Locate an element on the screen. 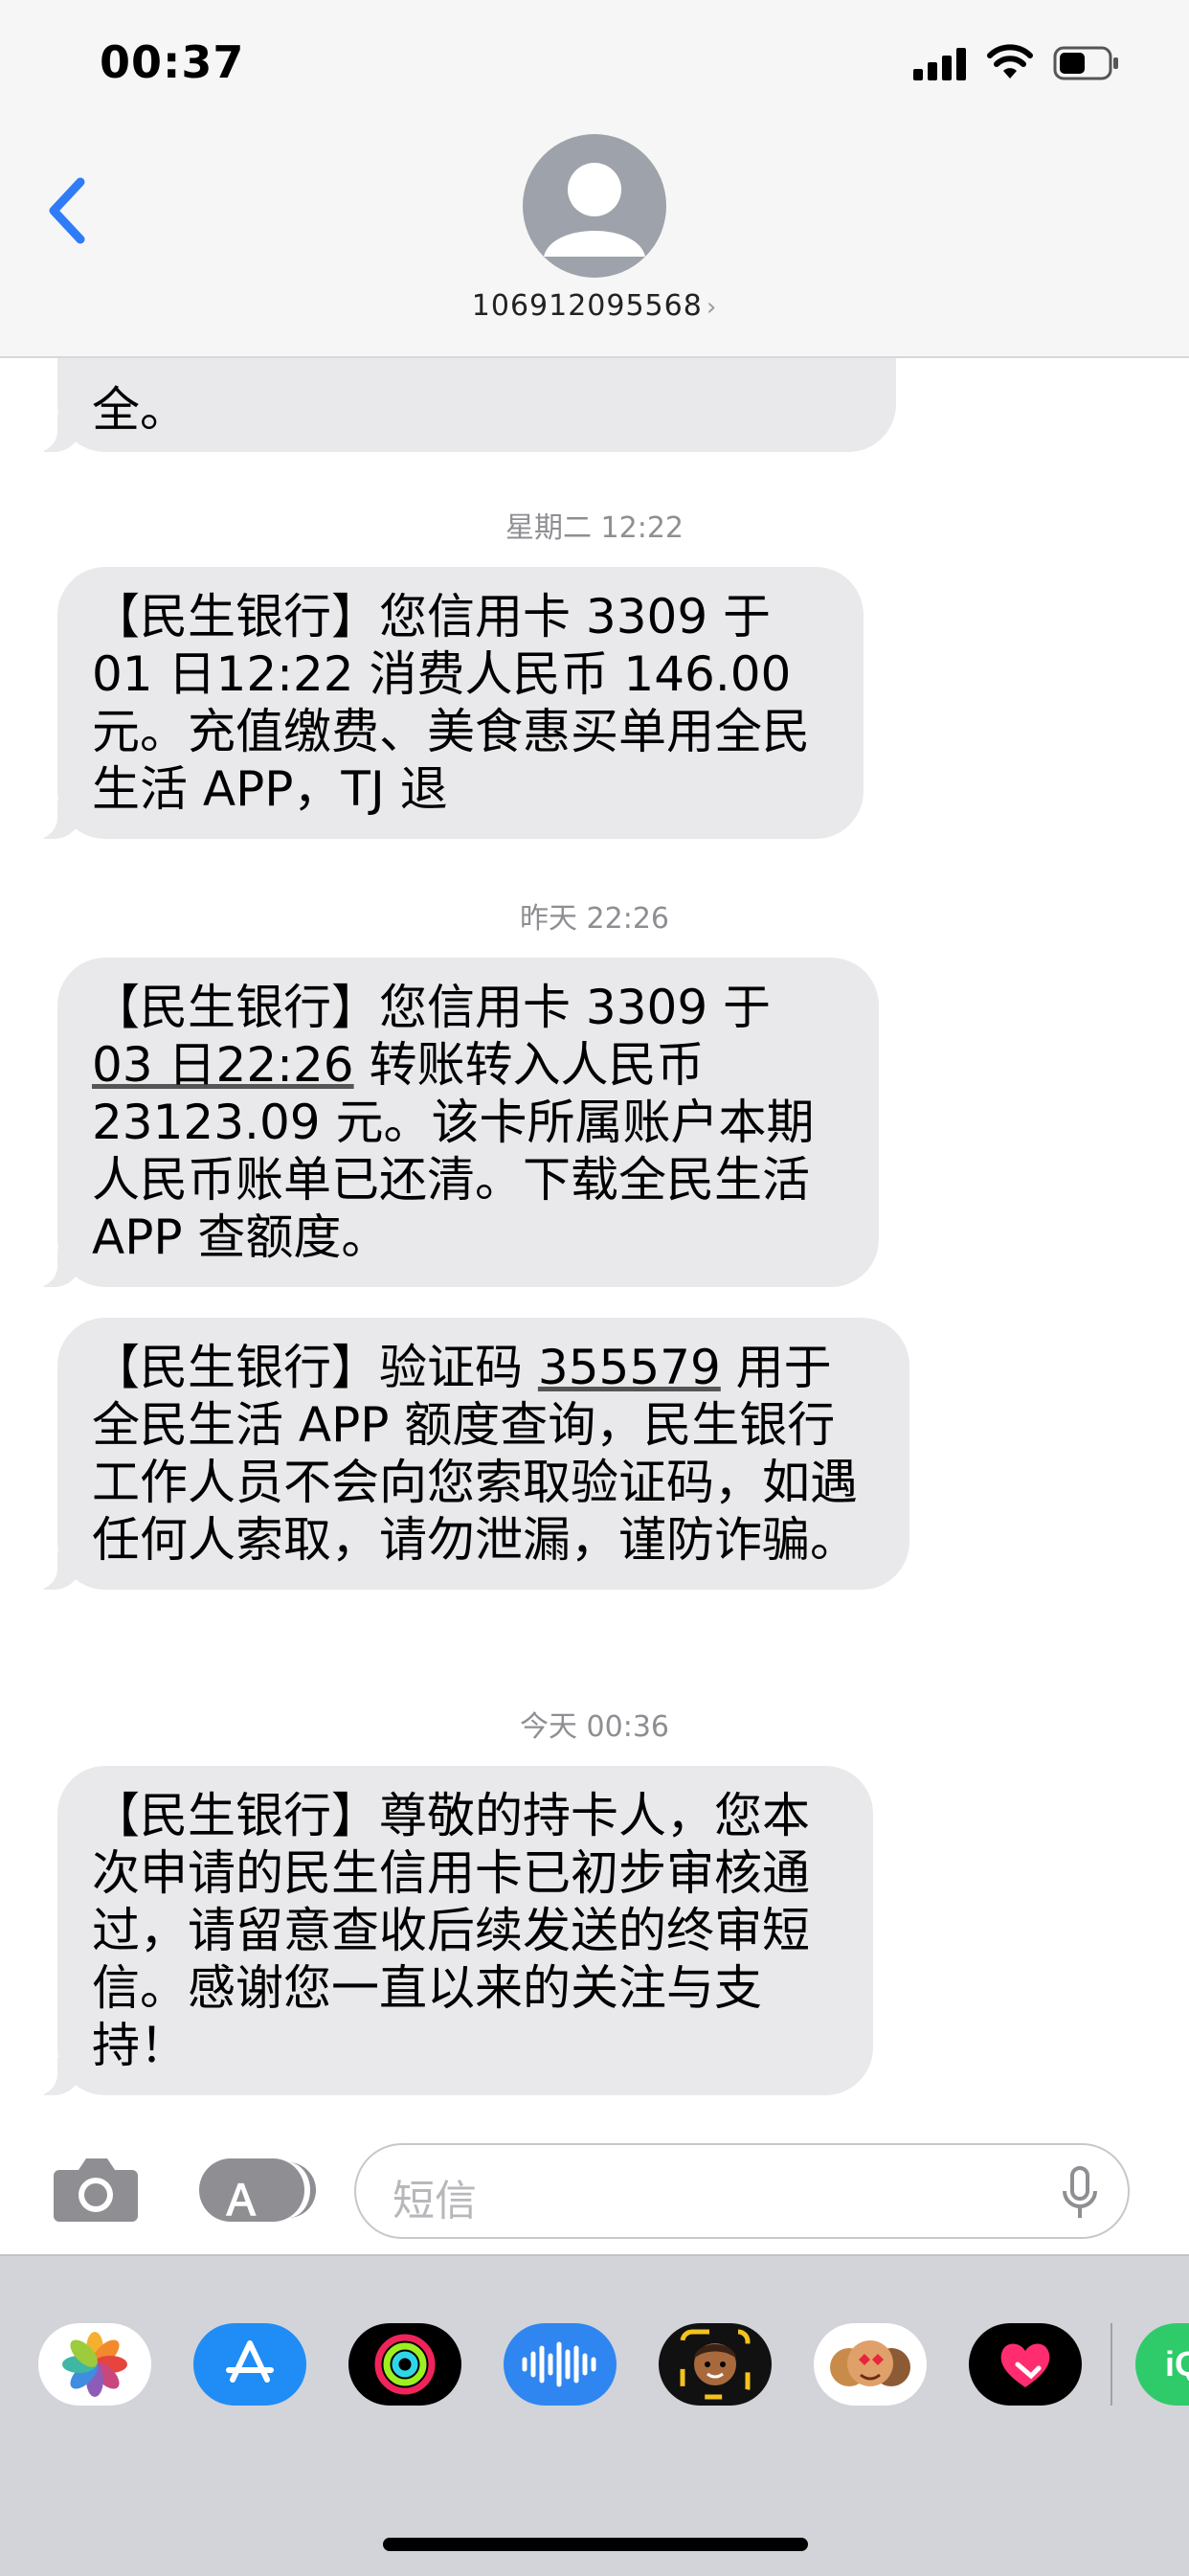 Image resolution: width=1189 pixels, height=2576 pixels. app-store-app-icon is located at coordinates (249, 2364).